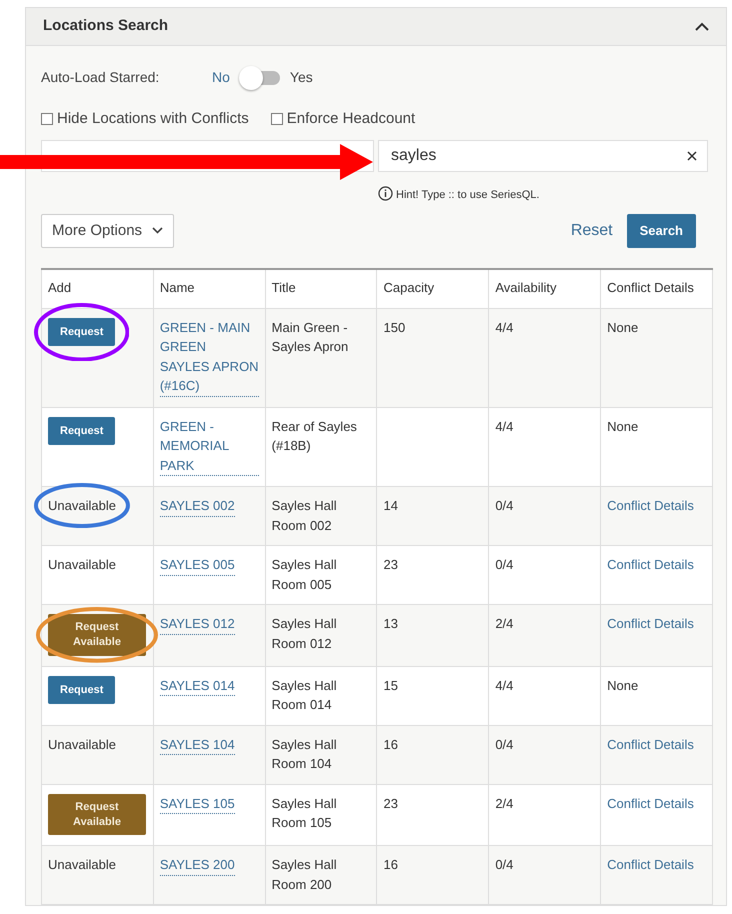 This screenshot has height=914, width=732. Describe the element at coordinates (105, 26) in the screenshot. I see `panel-title: Locations Search` at that location.